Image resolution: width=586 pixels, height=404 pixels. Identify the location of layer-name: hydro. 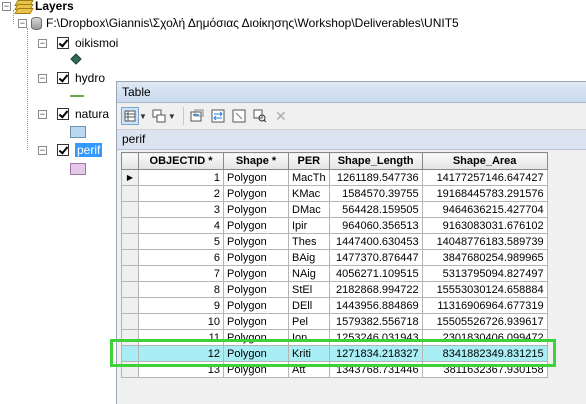
(90, 78).